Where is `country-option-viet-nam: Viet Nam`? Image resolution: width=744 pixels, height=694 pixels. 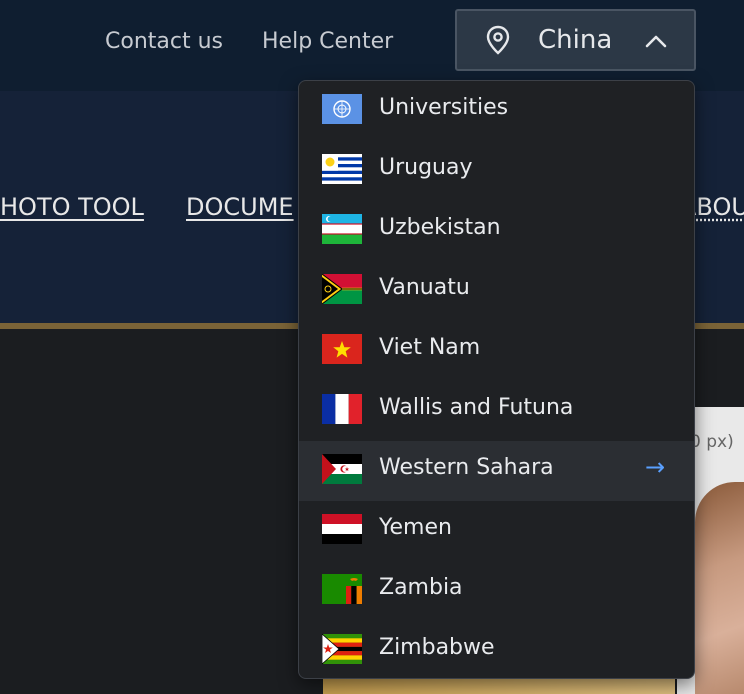 country-option-viet-nam: Viet Nam is located at coordinates (496, 351).